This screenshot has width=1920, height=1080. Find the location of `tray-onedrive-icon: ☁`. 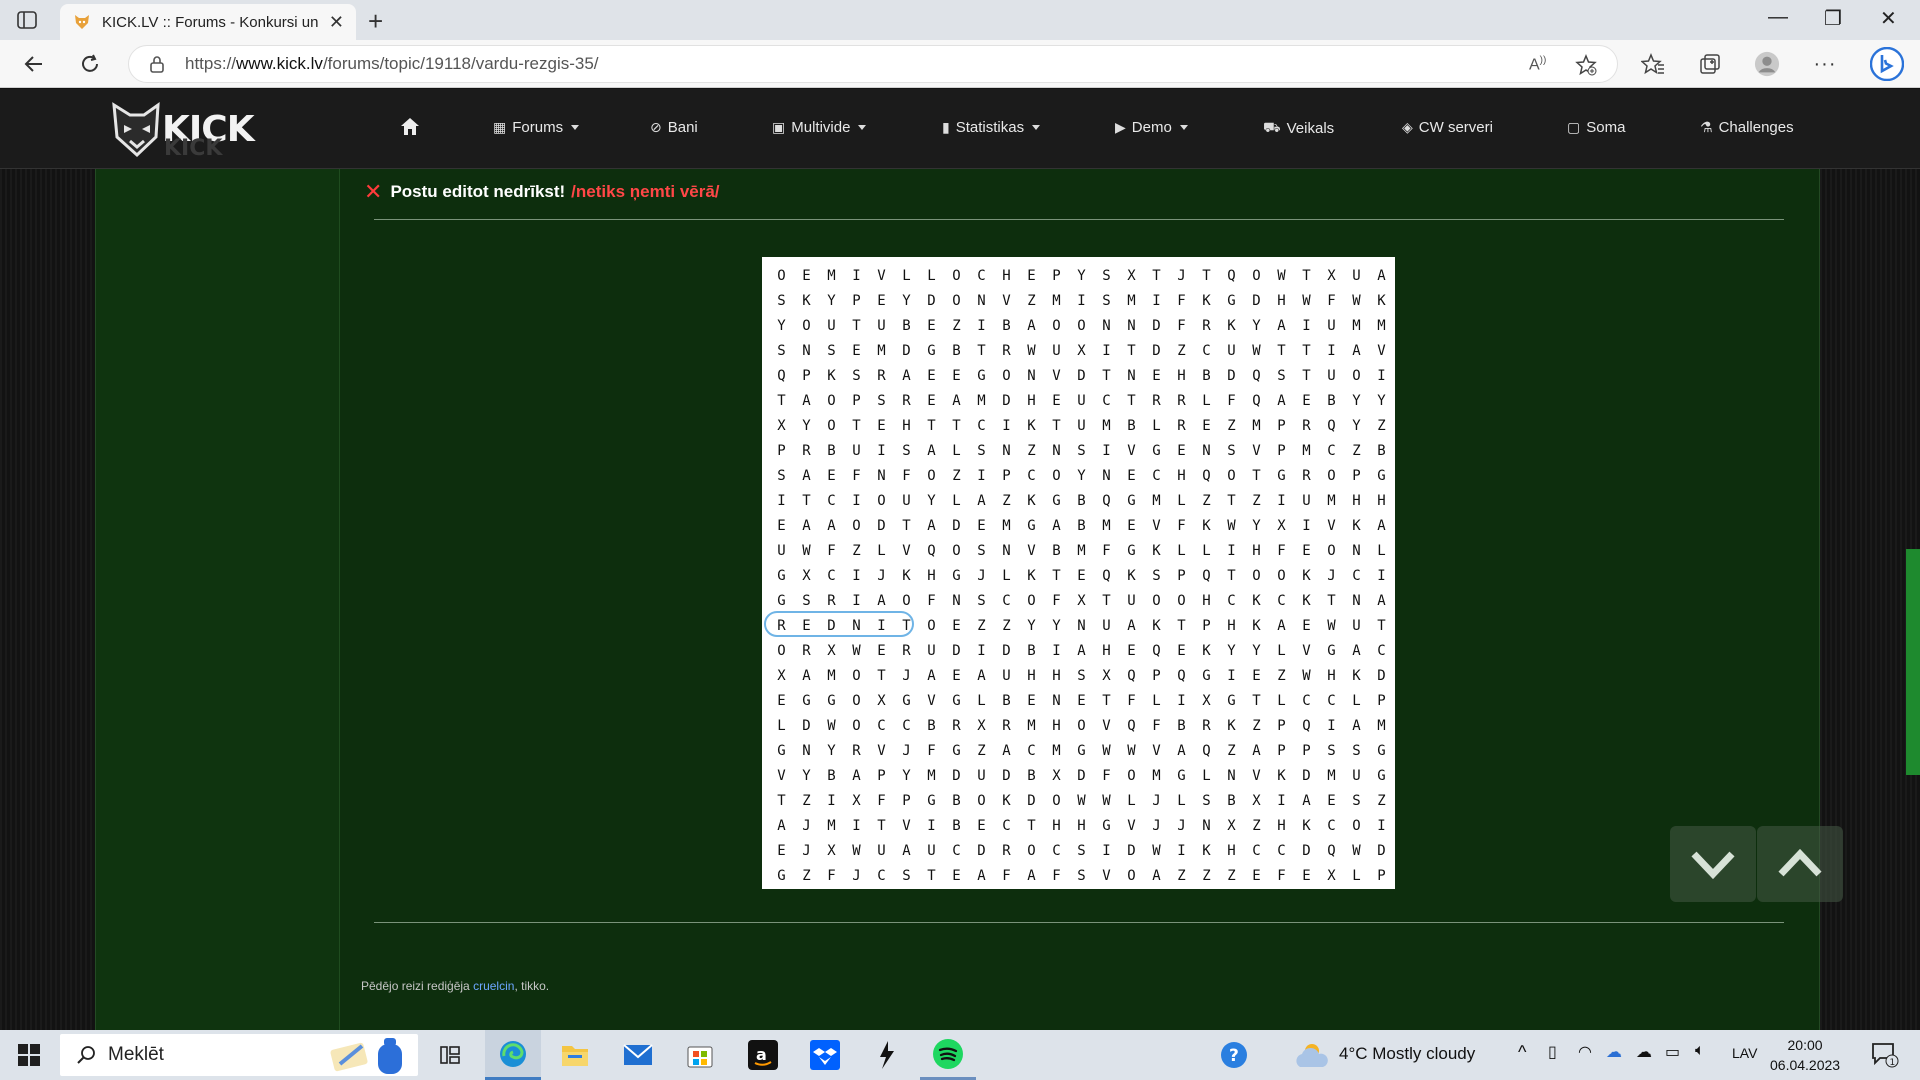

tray-onedrive-icon: ☁ is located at coordinates (1614, 1052).